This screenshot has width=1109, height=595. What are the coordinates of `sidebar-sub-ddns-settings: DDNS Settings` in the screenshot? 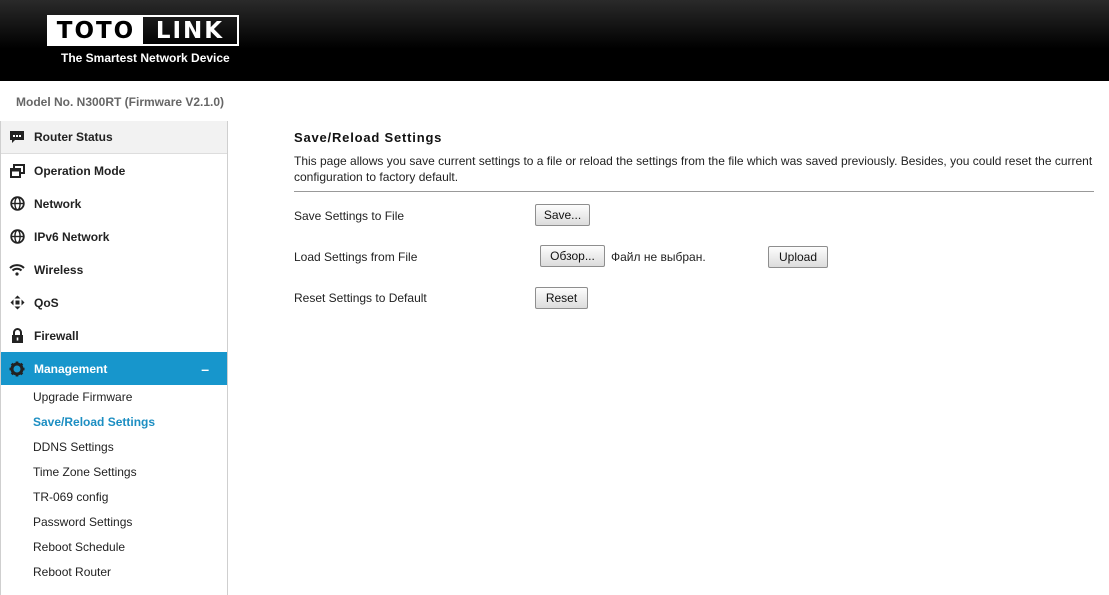 It's located at (114, 447).